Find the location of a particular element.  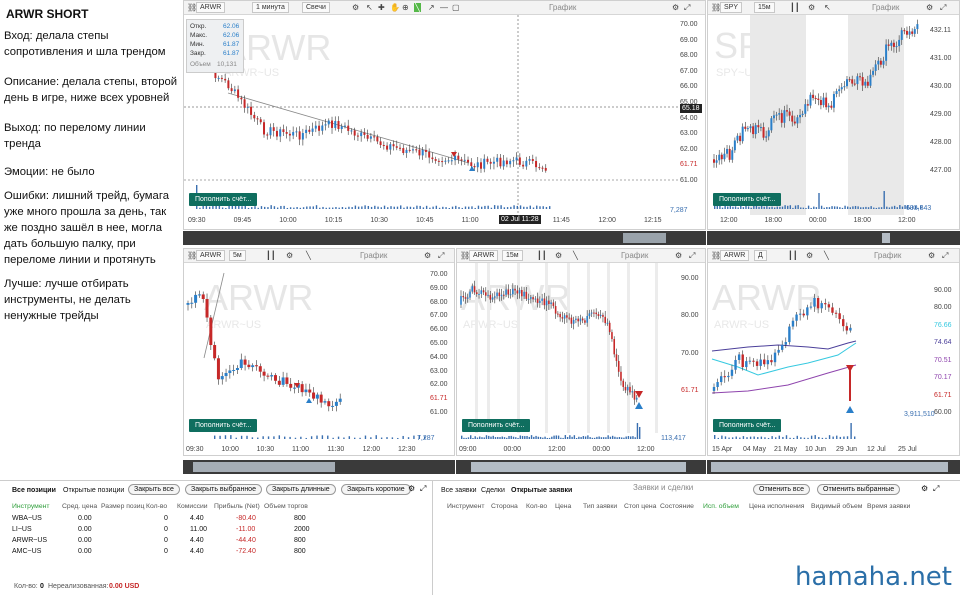

col-header: Комиссии is located at coordinates (192, 506).